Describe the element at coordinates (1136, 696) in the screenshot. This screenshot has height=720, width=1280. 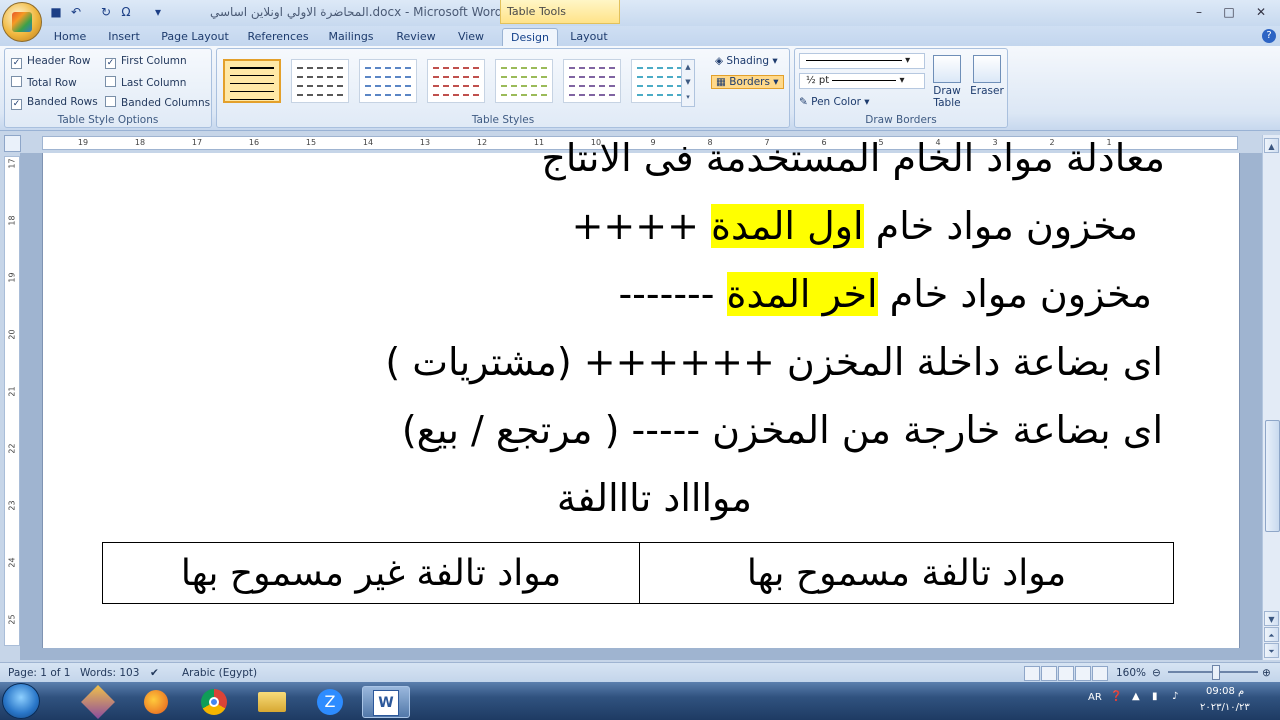
I see `tray-expand-icon: ▲` at that location.